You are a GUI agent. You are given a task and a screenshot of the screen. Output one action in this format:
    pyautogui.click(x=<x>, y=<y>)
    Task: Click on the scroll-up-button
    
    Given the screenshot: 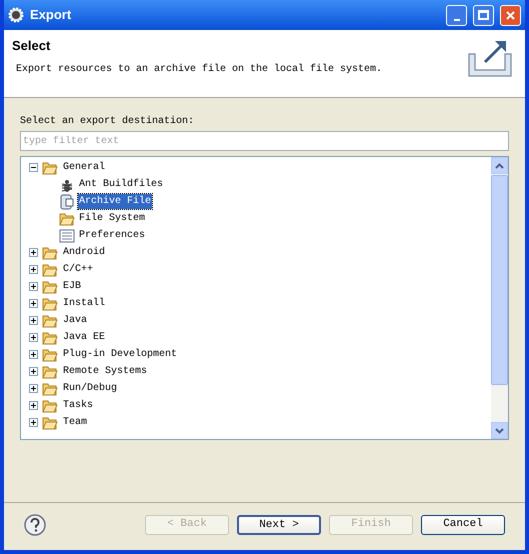 What is the action you would take?
    pyautogui.click(x=499, y=165)
    